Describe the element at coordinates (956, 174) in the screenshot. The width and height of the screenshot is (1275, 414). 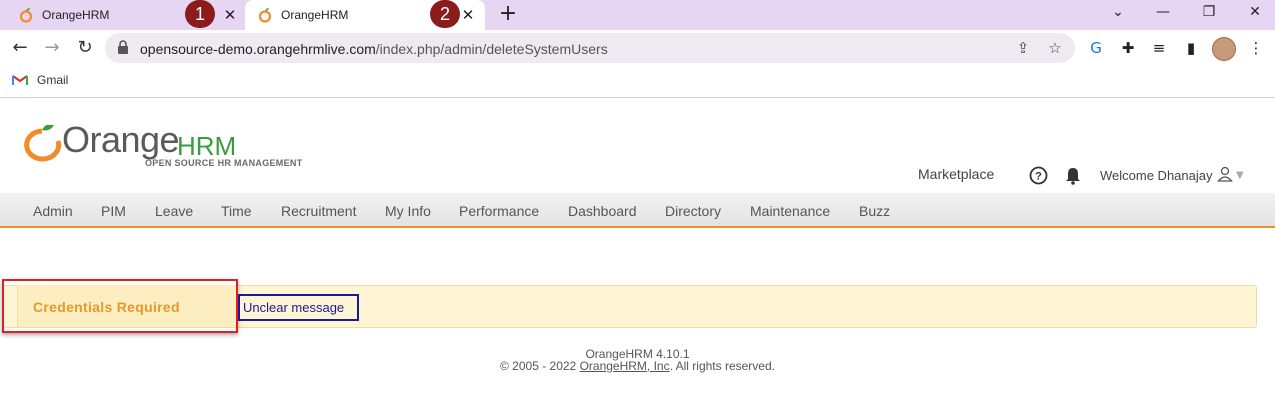
I see `marketplace-link: Marketplace` at that location.